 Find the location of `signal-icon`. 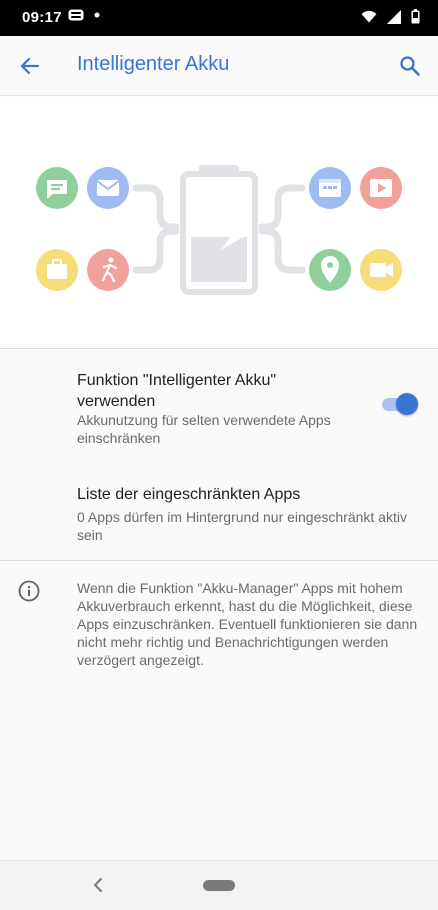

signal-icon is located at coordinates (394, 16).